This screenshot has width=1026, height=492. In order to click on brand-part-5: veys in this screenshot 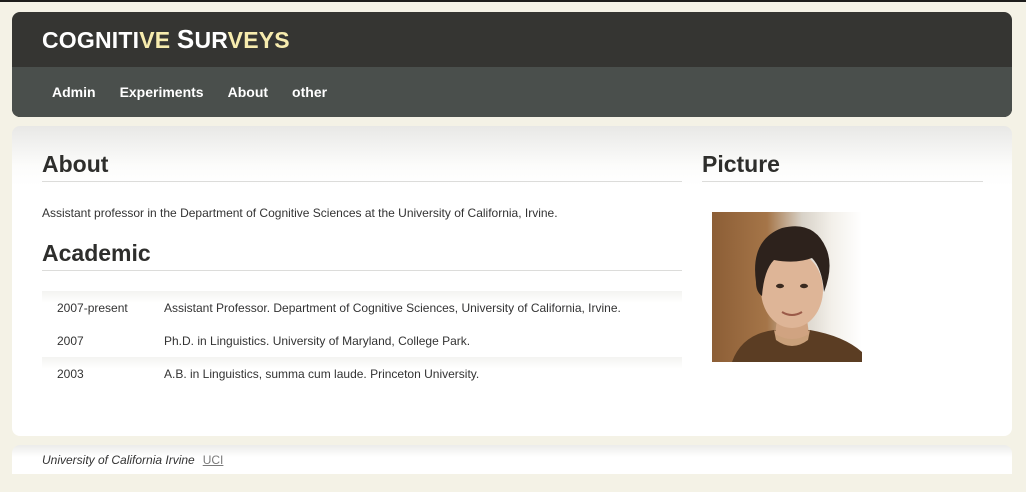, I will do `click(258, 40)`.